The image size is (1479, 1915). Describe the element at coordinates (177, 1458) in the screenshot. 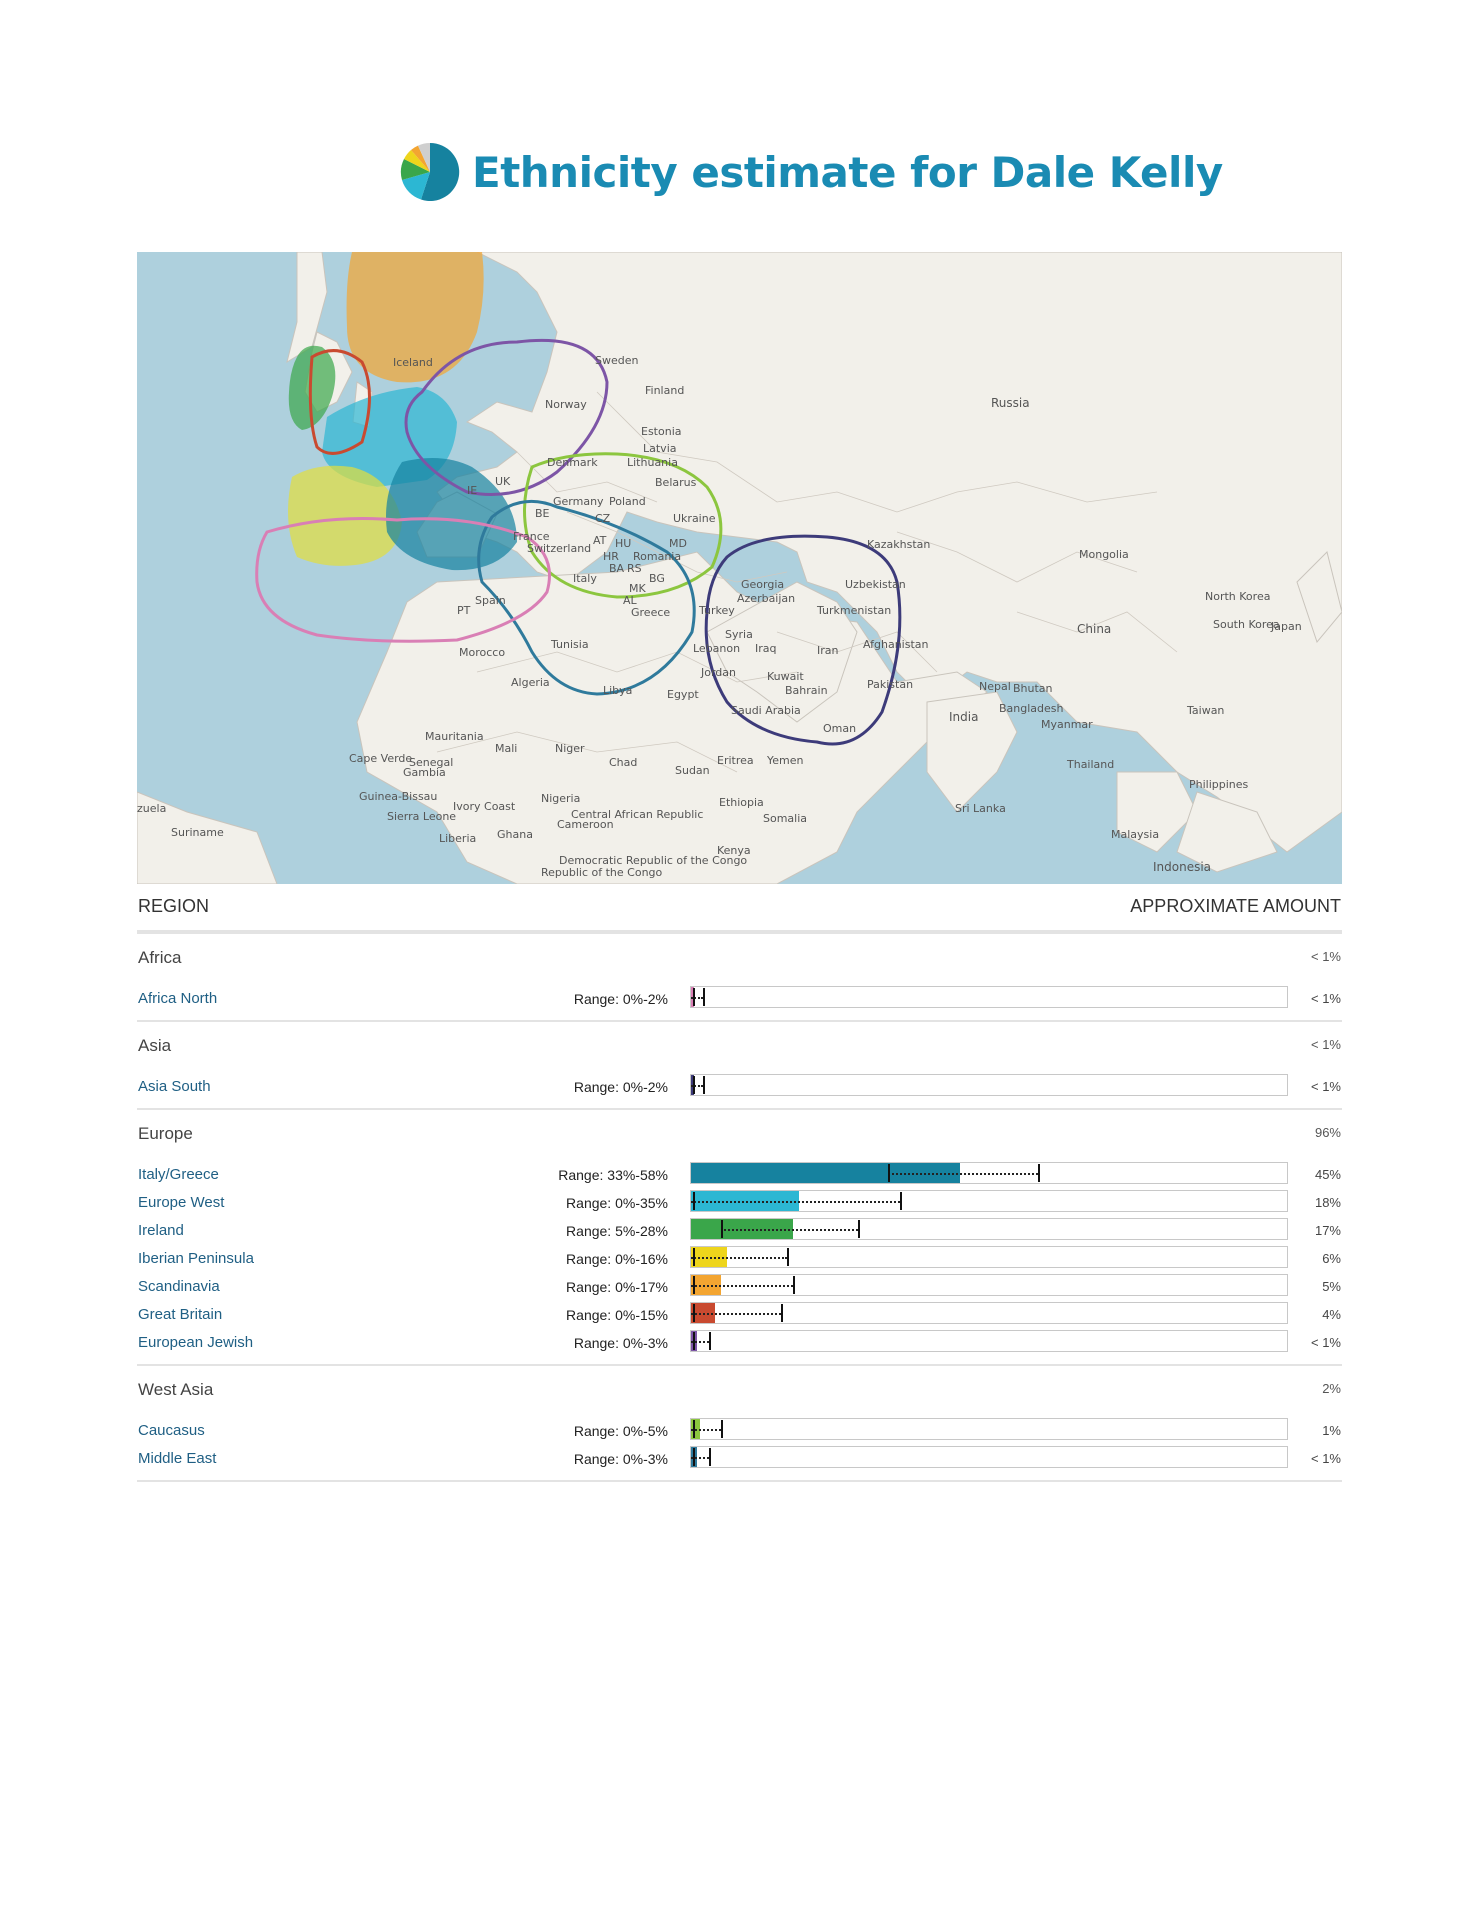

I see `region-link: Middle East` at that location.